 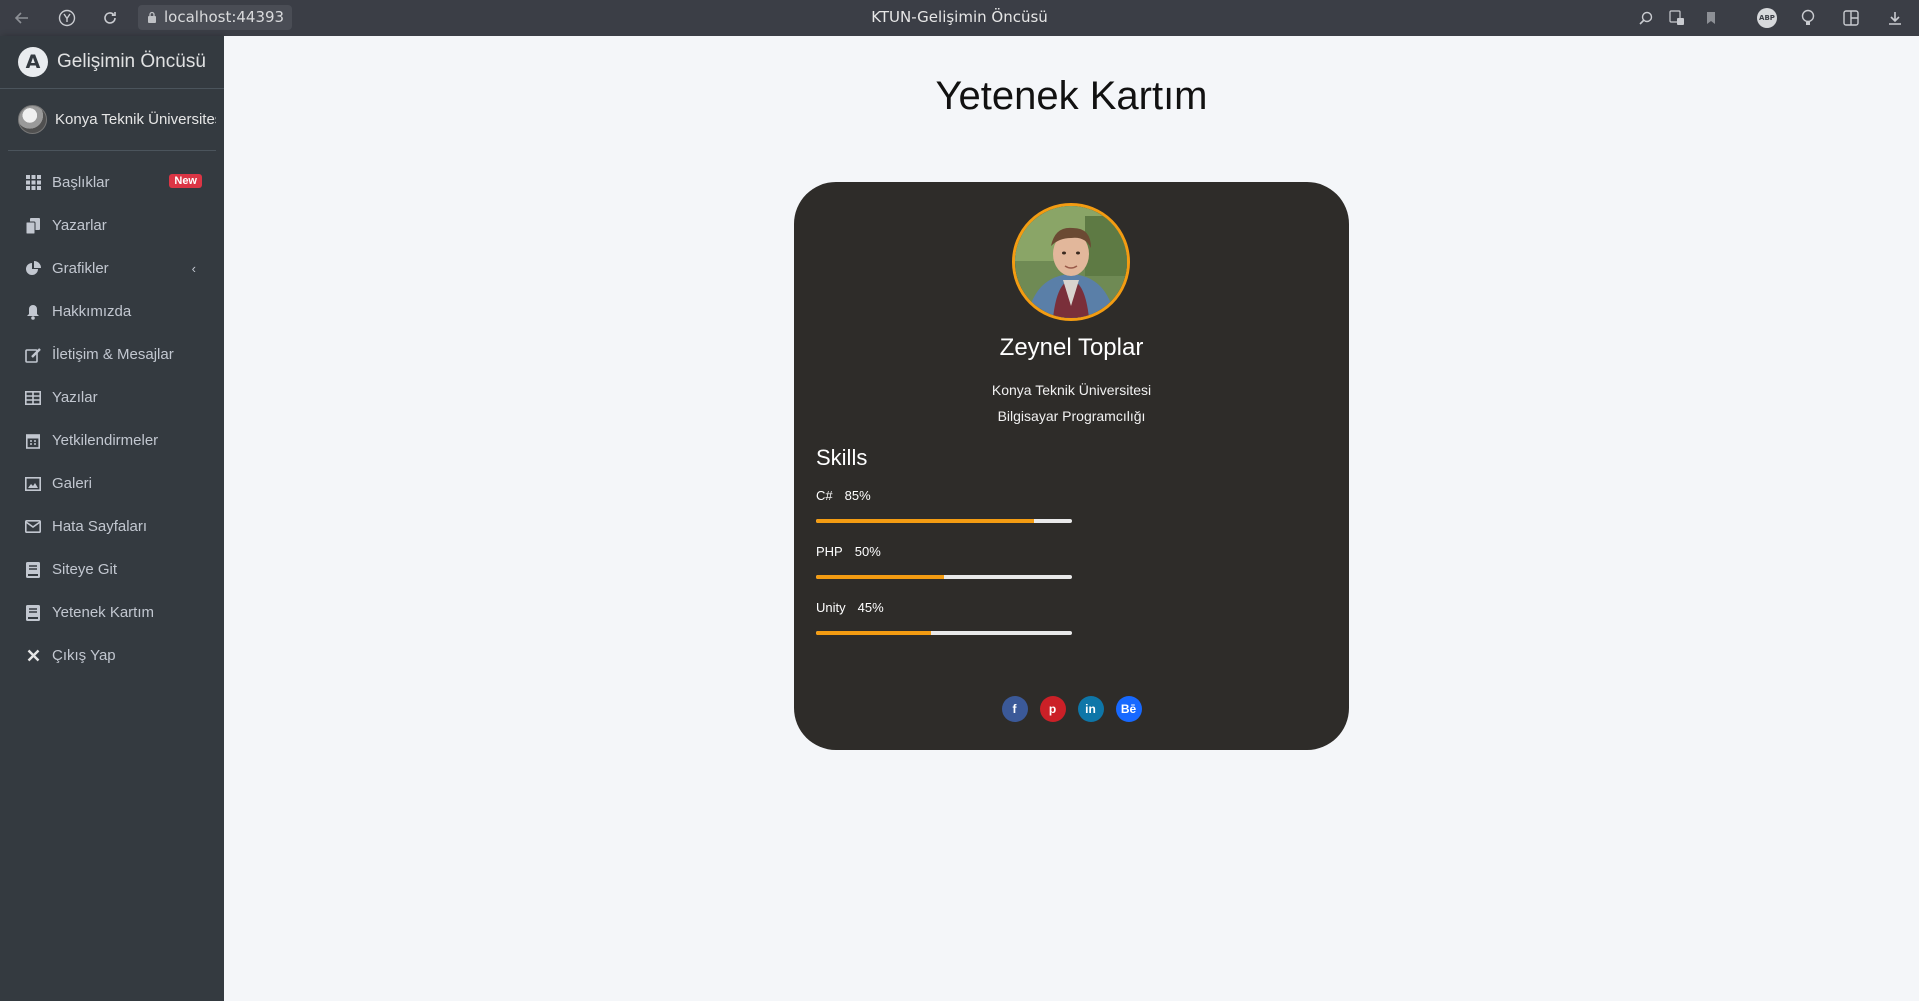 I want to click on pie-chart-icon, so click(x=33, y=269).